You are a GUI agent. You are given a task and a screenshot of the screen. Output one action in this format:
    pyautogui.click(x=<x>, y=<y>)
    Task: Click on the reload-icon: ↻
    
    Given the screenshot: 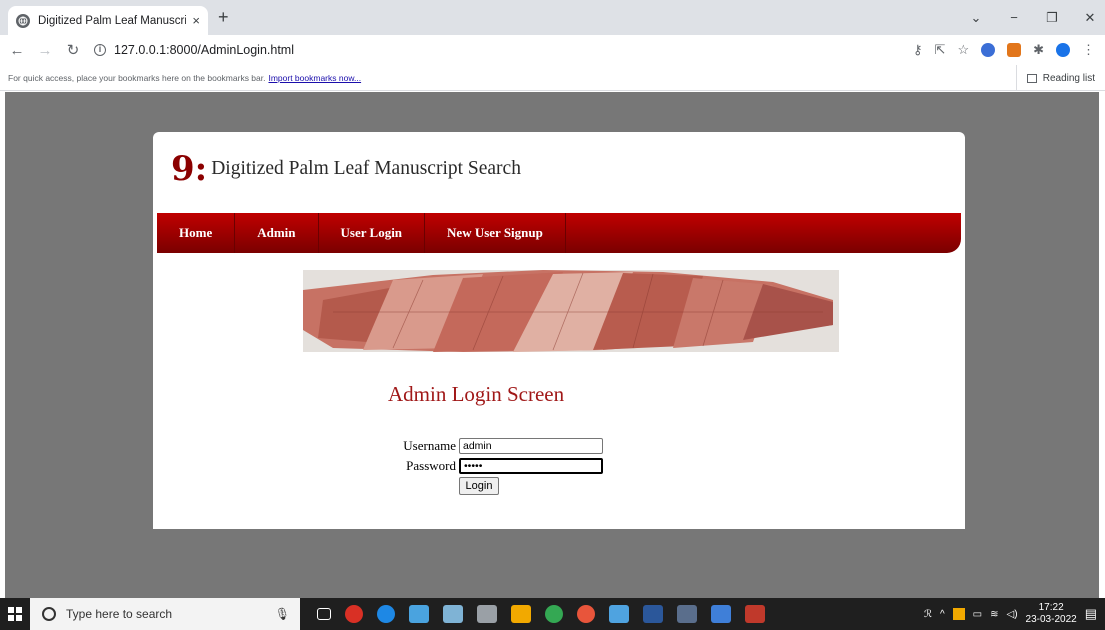 What is the action you would take?
    pyautogui.click(x=73, y=50)
    